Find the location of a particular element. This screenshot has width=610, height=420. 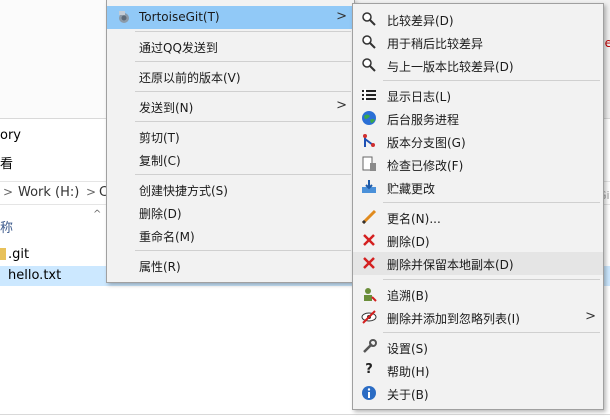

folder-icon is located at coordinates (3, 254).